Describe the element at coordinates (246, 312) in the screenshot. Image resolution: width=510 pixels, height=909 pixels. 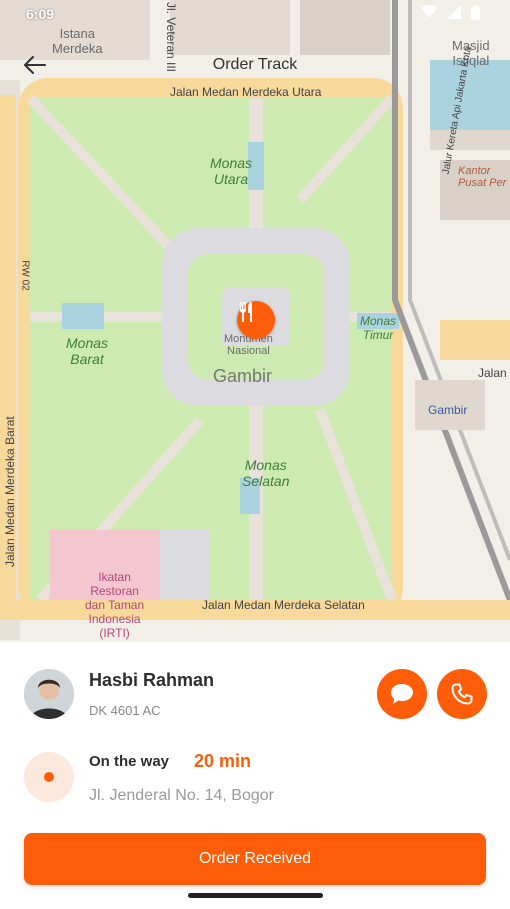
I see `restaurant-icon` at that location.